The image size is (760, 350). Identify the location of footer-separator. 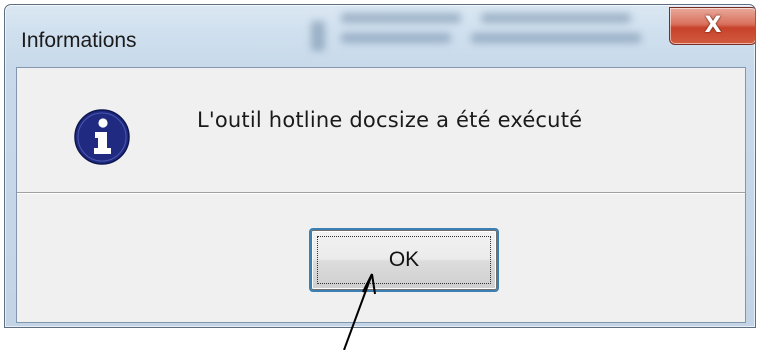
(381, 193).